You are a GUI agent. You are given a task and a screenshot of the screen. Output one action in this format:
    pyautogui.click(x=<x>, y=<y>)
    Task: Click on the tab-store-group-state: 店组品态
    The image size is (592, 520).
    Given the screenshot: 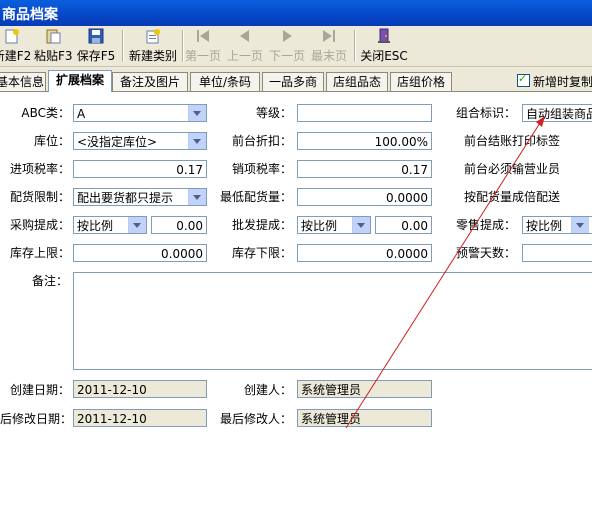 What is the action you would take?
    pyautogui.click(x=357, y=81)
    